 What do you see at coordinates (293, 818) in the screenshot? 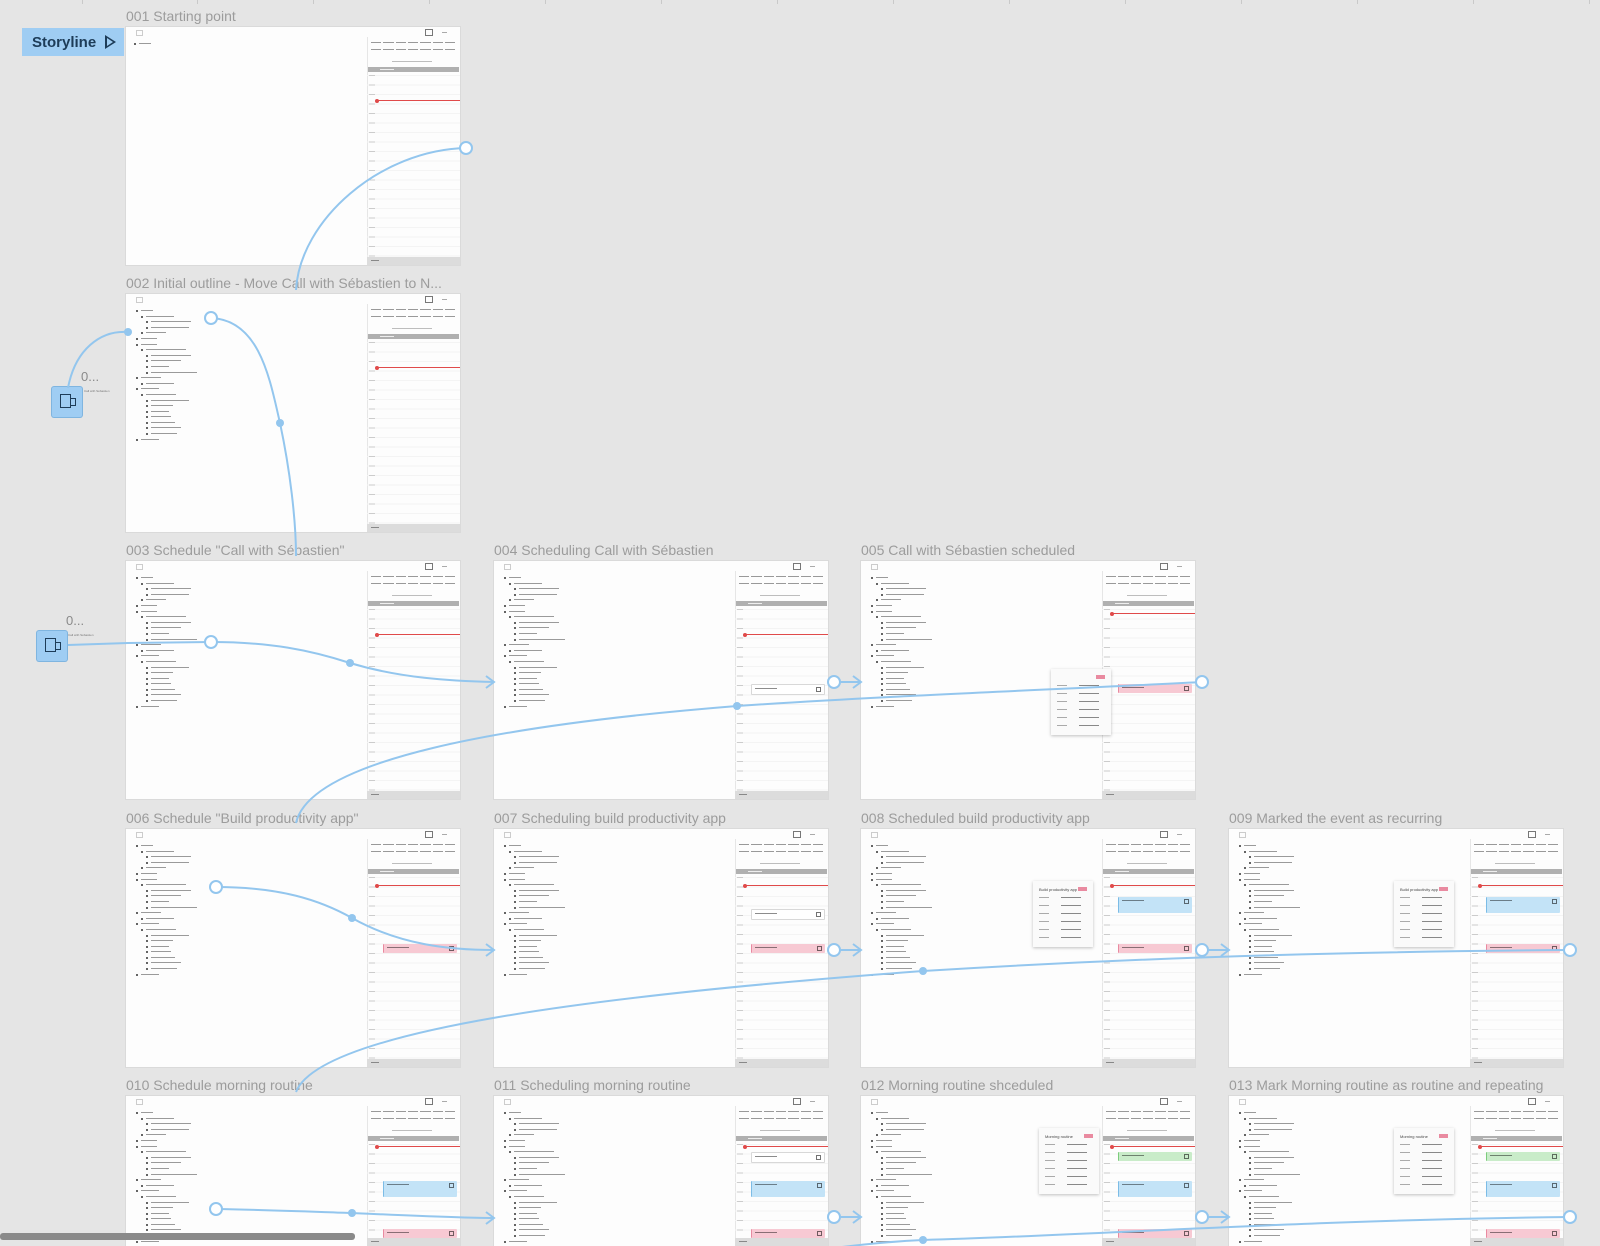
I see `frame-title-006: 006 Schedule "Build productivity app"` at bounding box center [293, 818].